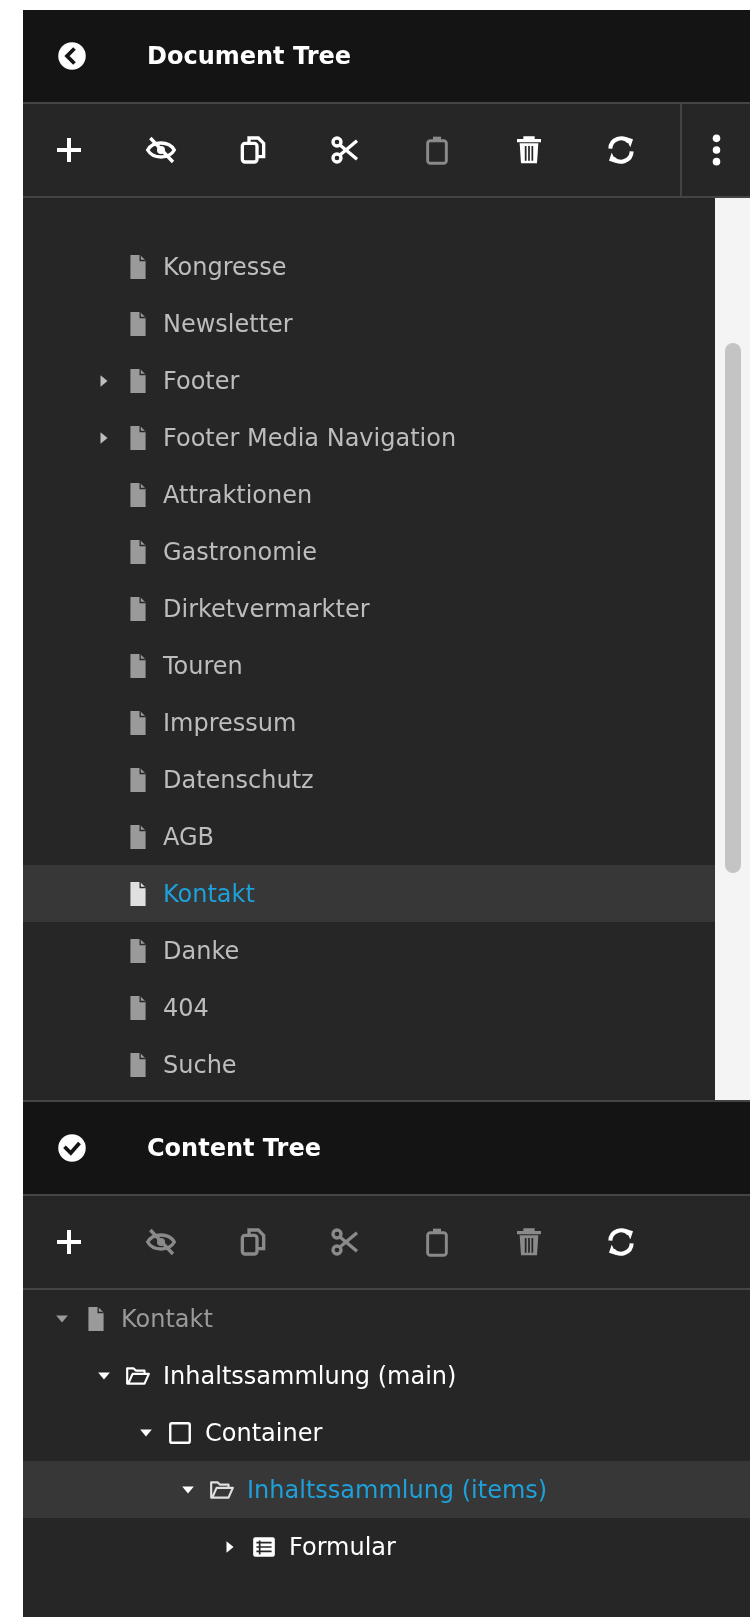  What do you see at coordinates (397, 1489) in the screenshot?
I see `tree-item-label: Inhaltssammlung (items)` at bounding box center [397, 1489].